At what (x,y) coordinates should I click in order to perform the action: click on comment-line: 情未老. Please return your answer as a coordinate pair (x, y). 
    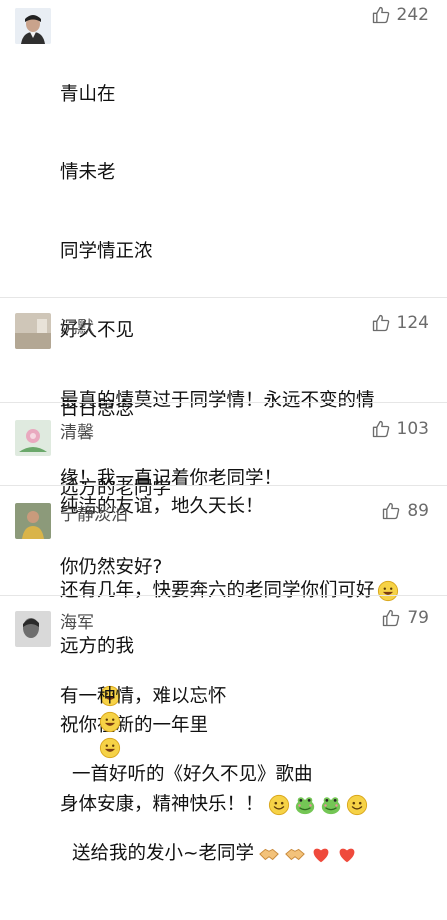
    Looking at the image, I should click on (88, 173).